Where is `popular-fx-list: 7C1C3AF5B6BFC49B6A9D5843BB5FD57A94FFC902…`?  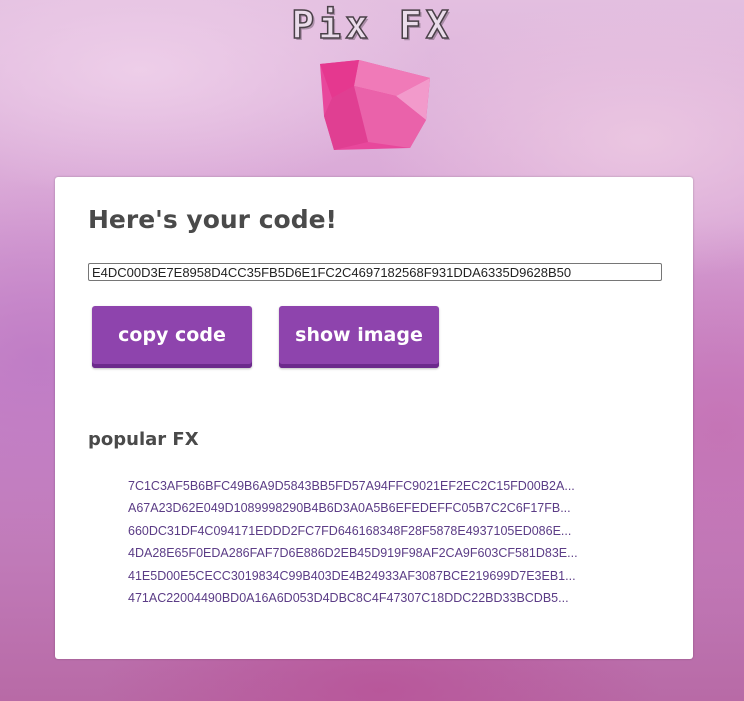
popular-fx-list: 7C1C3AF5B6BFC49B6A9D5843BB5FD57A94FFC902… is located at coordinates (353, 541).